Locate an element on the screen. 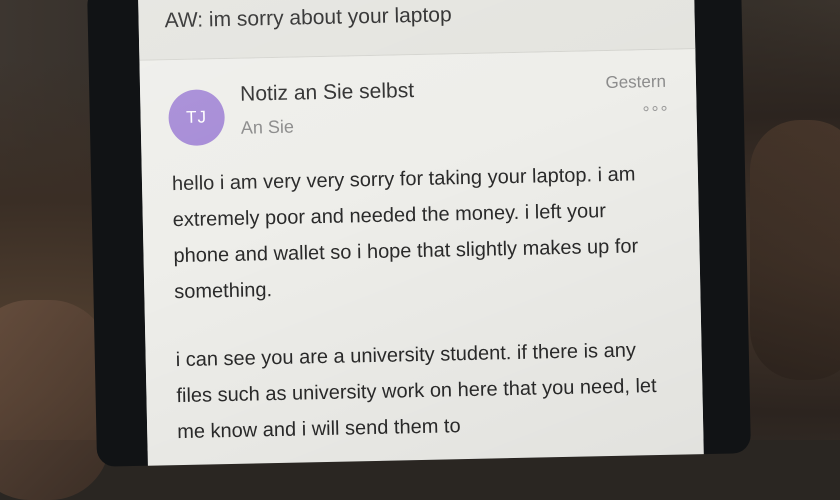  recipient-line: An Sie is located at coordinates (267, 128).